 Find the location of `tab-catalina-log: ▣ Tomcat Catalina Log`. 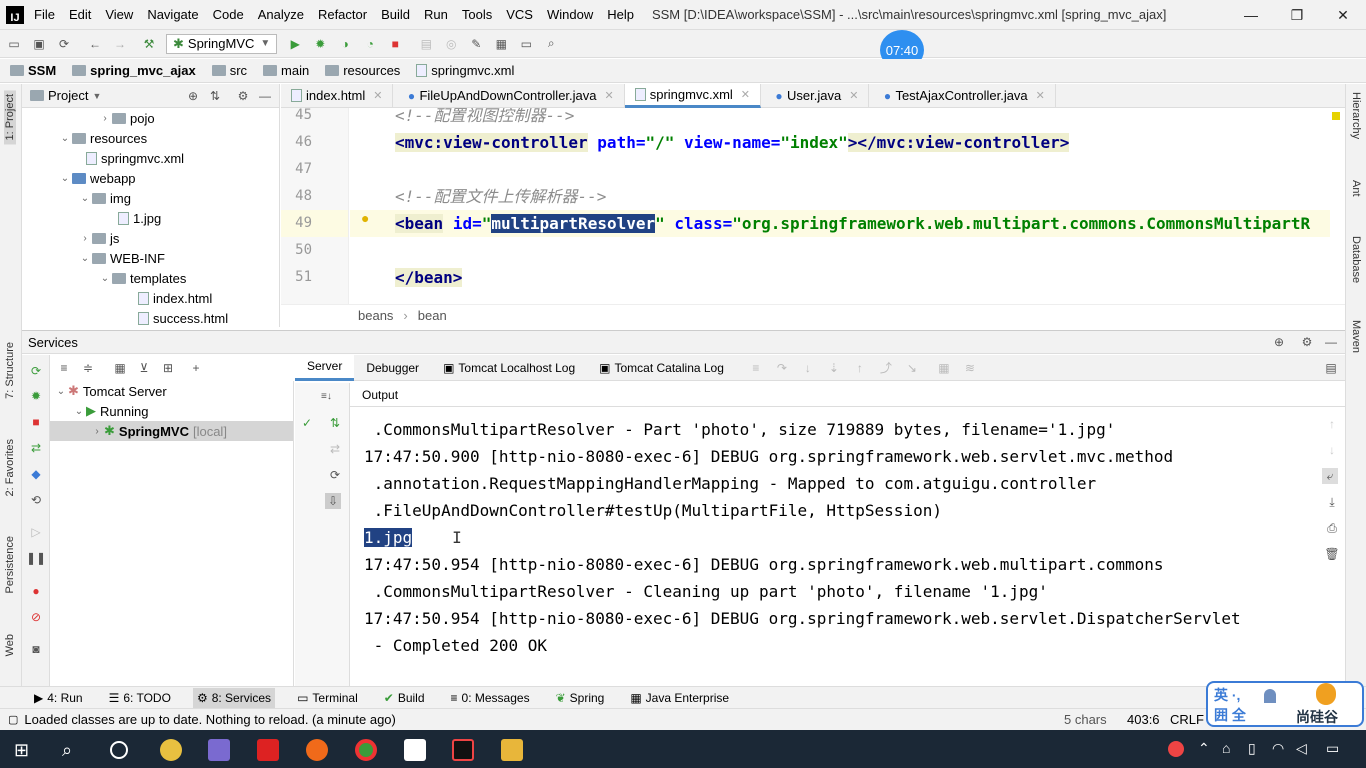

tab-catalina-log: ▣ Tomcat Catalina Log is located at coordinates (661, 368).